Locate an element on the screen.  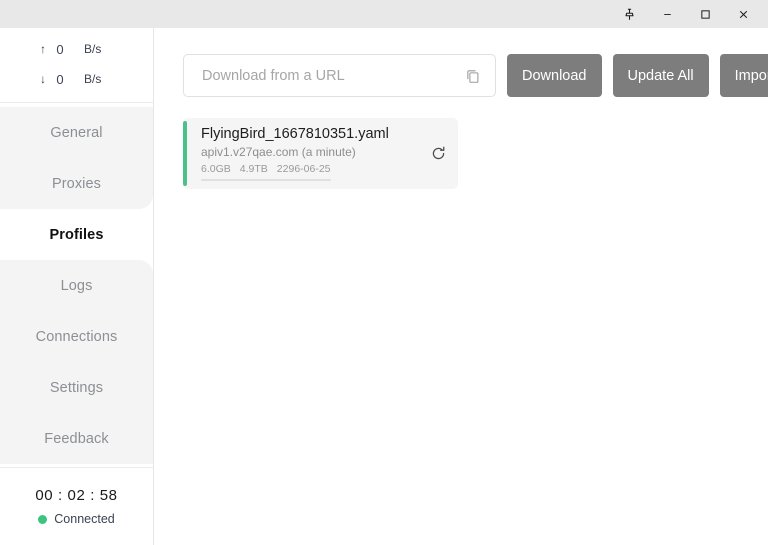
sidebar-nav-group-top: General Proxies is located at coordinates (76, 158).